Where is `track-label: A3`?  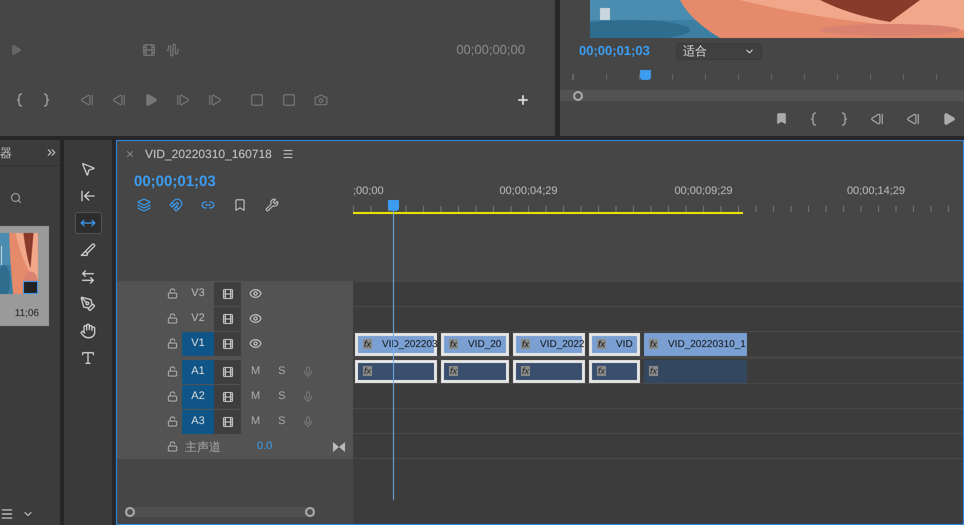
track-label: A3 is located at coordinates (198, 422).